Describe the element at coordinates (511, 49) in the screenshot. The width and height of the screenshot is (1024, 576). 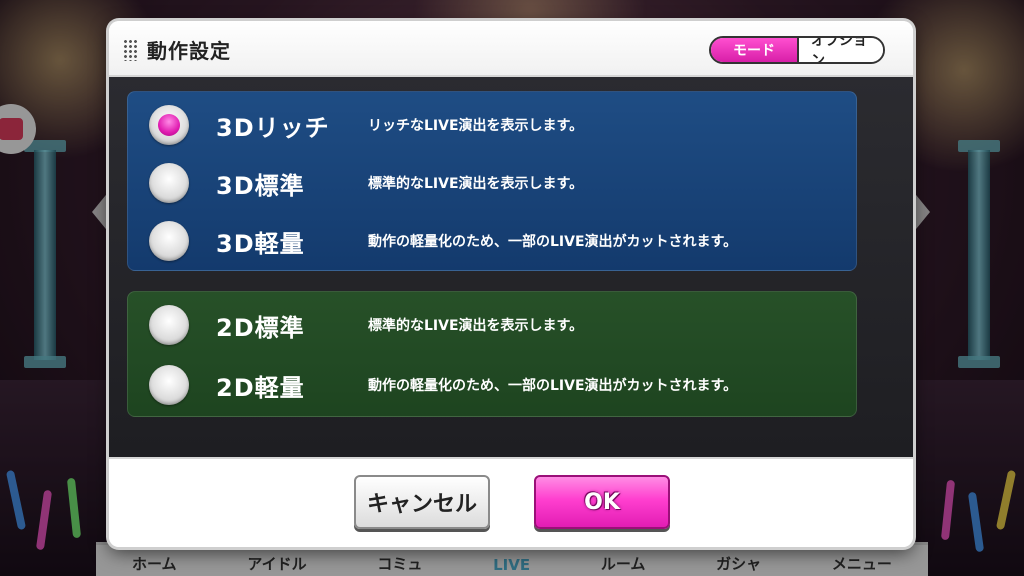
I see `dialog-header: 動作設定 モード オプション` at that location.